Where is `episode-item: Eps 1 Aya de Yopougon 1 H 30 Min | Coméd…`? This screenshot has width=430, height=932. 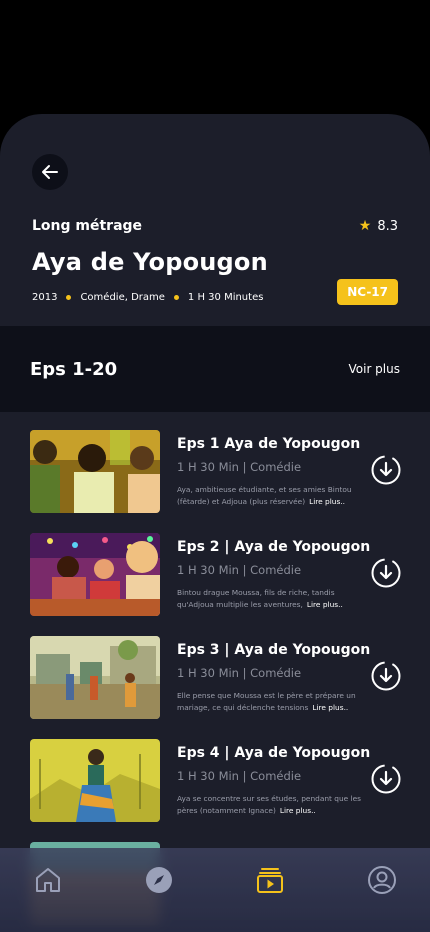 episode-item: Eps 1 Aya de Yopougon 1 H 30 Min | Coméd… is located at coordinates (215, 481).